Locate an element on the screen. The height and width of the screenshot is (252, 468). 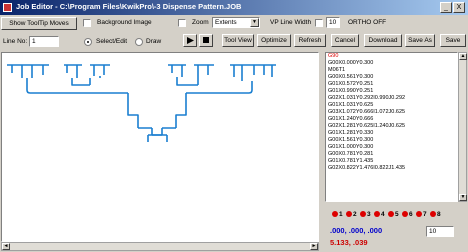
canvas-horizontal-scrollbar: ◄ ► is located at coordinates (160, 246).